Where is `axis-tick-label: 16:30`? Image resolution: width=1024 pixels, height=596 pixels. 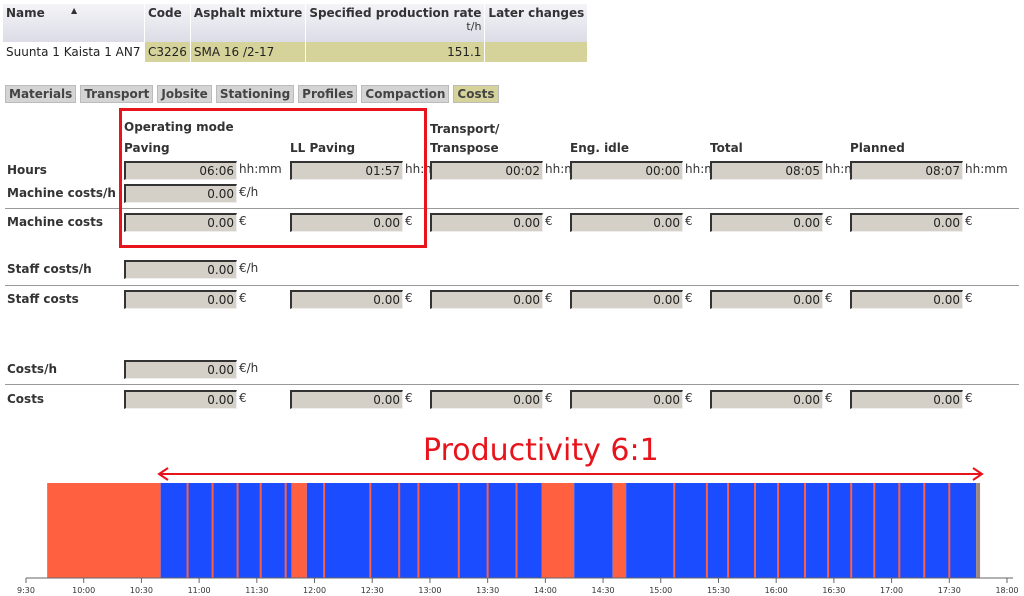
axis-tick-label: 16:30 is located at coordinates (833, 590).